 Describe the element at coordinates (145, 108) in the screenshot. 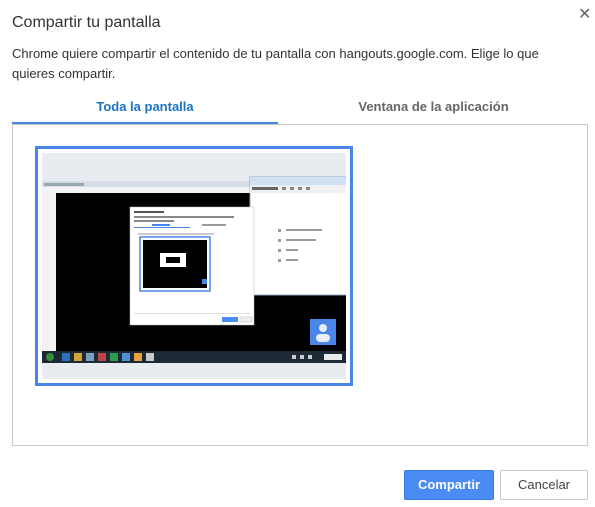

I see `tab-entire-screen: Toda la pantalla` at that location.